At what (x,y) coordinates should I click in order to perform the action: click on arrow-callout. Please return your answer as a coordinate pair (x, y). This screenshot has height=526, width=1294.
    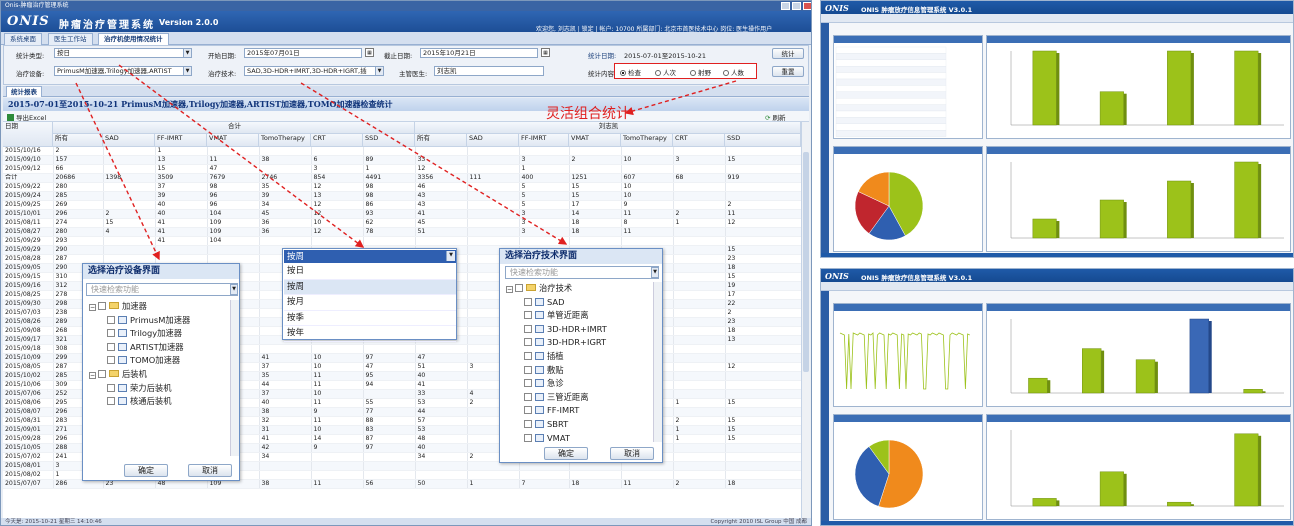
    Looking at the image, I should click on (680, 98).